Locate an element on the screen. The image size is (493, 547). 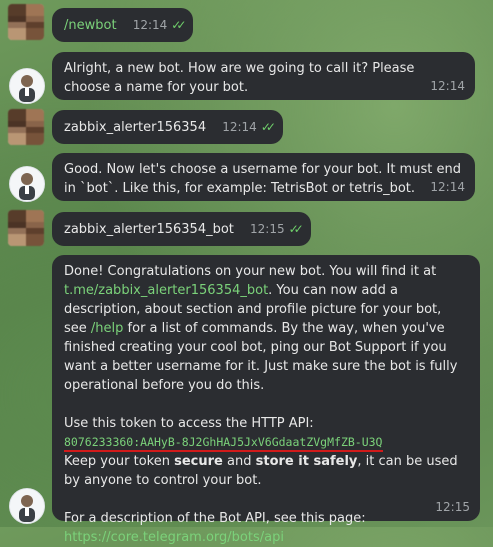
message-bubble-outgoing: /newbot 12:14 ✓✓ is located at coordinates (123, 25).